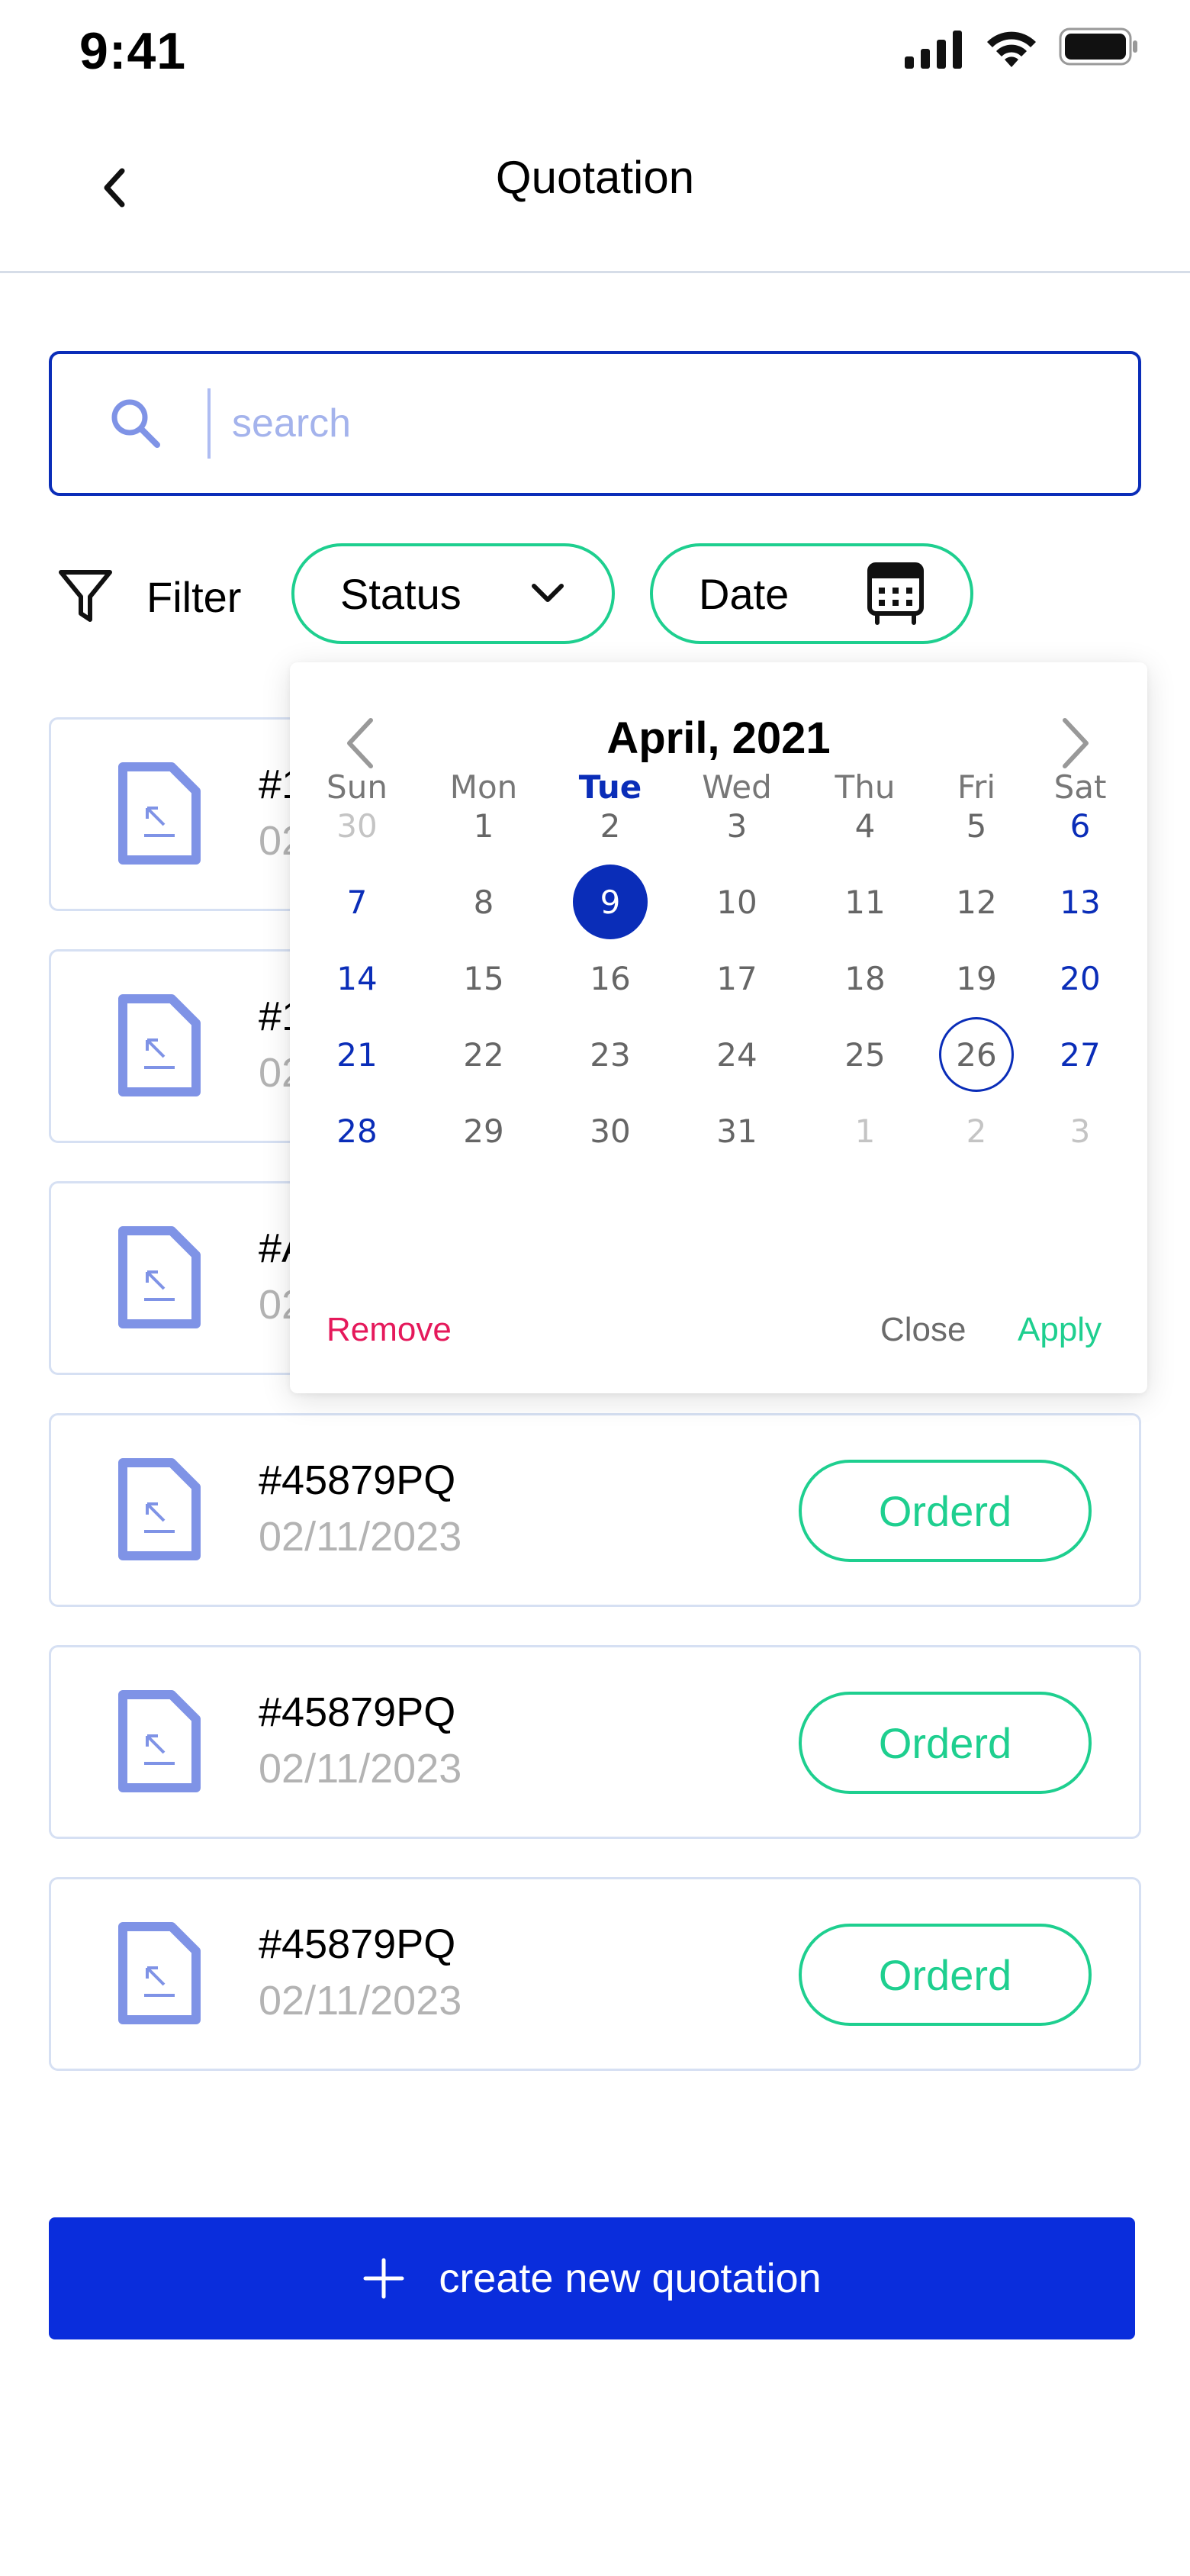  What do you see at coordinates (1080, 902) in the screenshot?
I see `calendar-day-cell: 13` at bounding box center [1080, 902].